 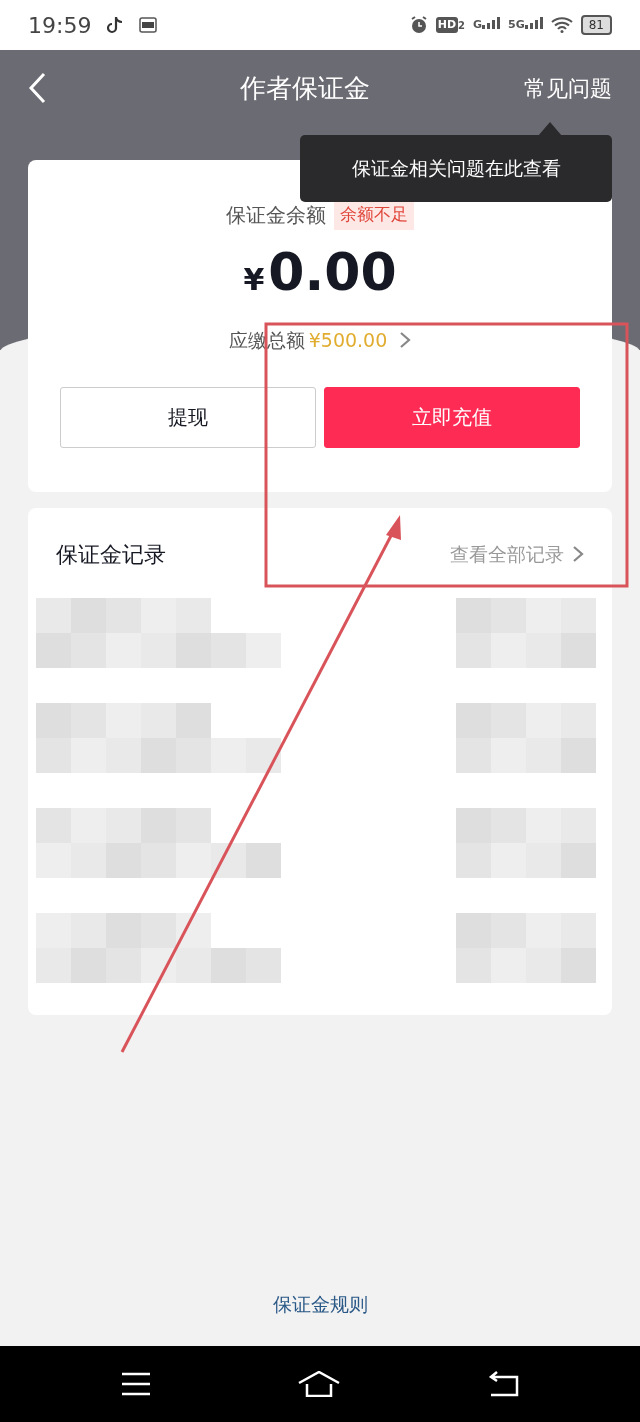 What do you see at coordinates (418, 25) in the screenshot?
I see `alarm-icon` at bounding box center [418, 25].